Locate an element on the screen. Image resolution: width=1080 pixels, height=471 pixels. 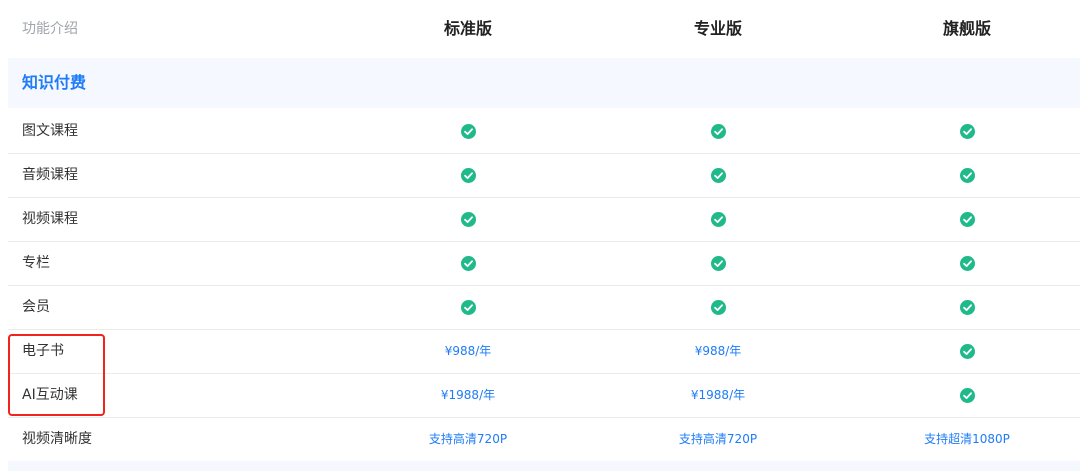
feature-name: 视频课程 is located at coordinates (50, 219).